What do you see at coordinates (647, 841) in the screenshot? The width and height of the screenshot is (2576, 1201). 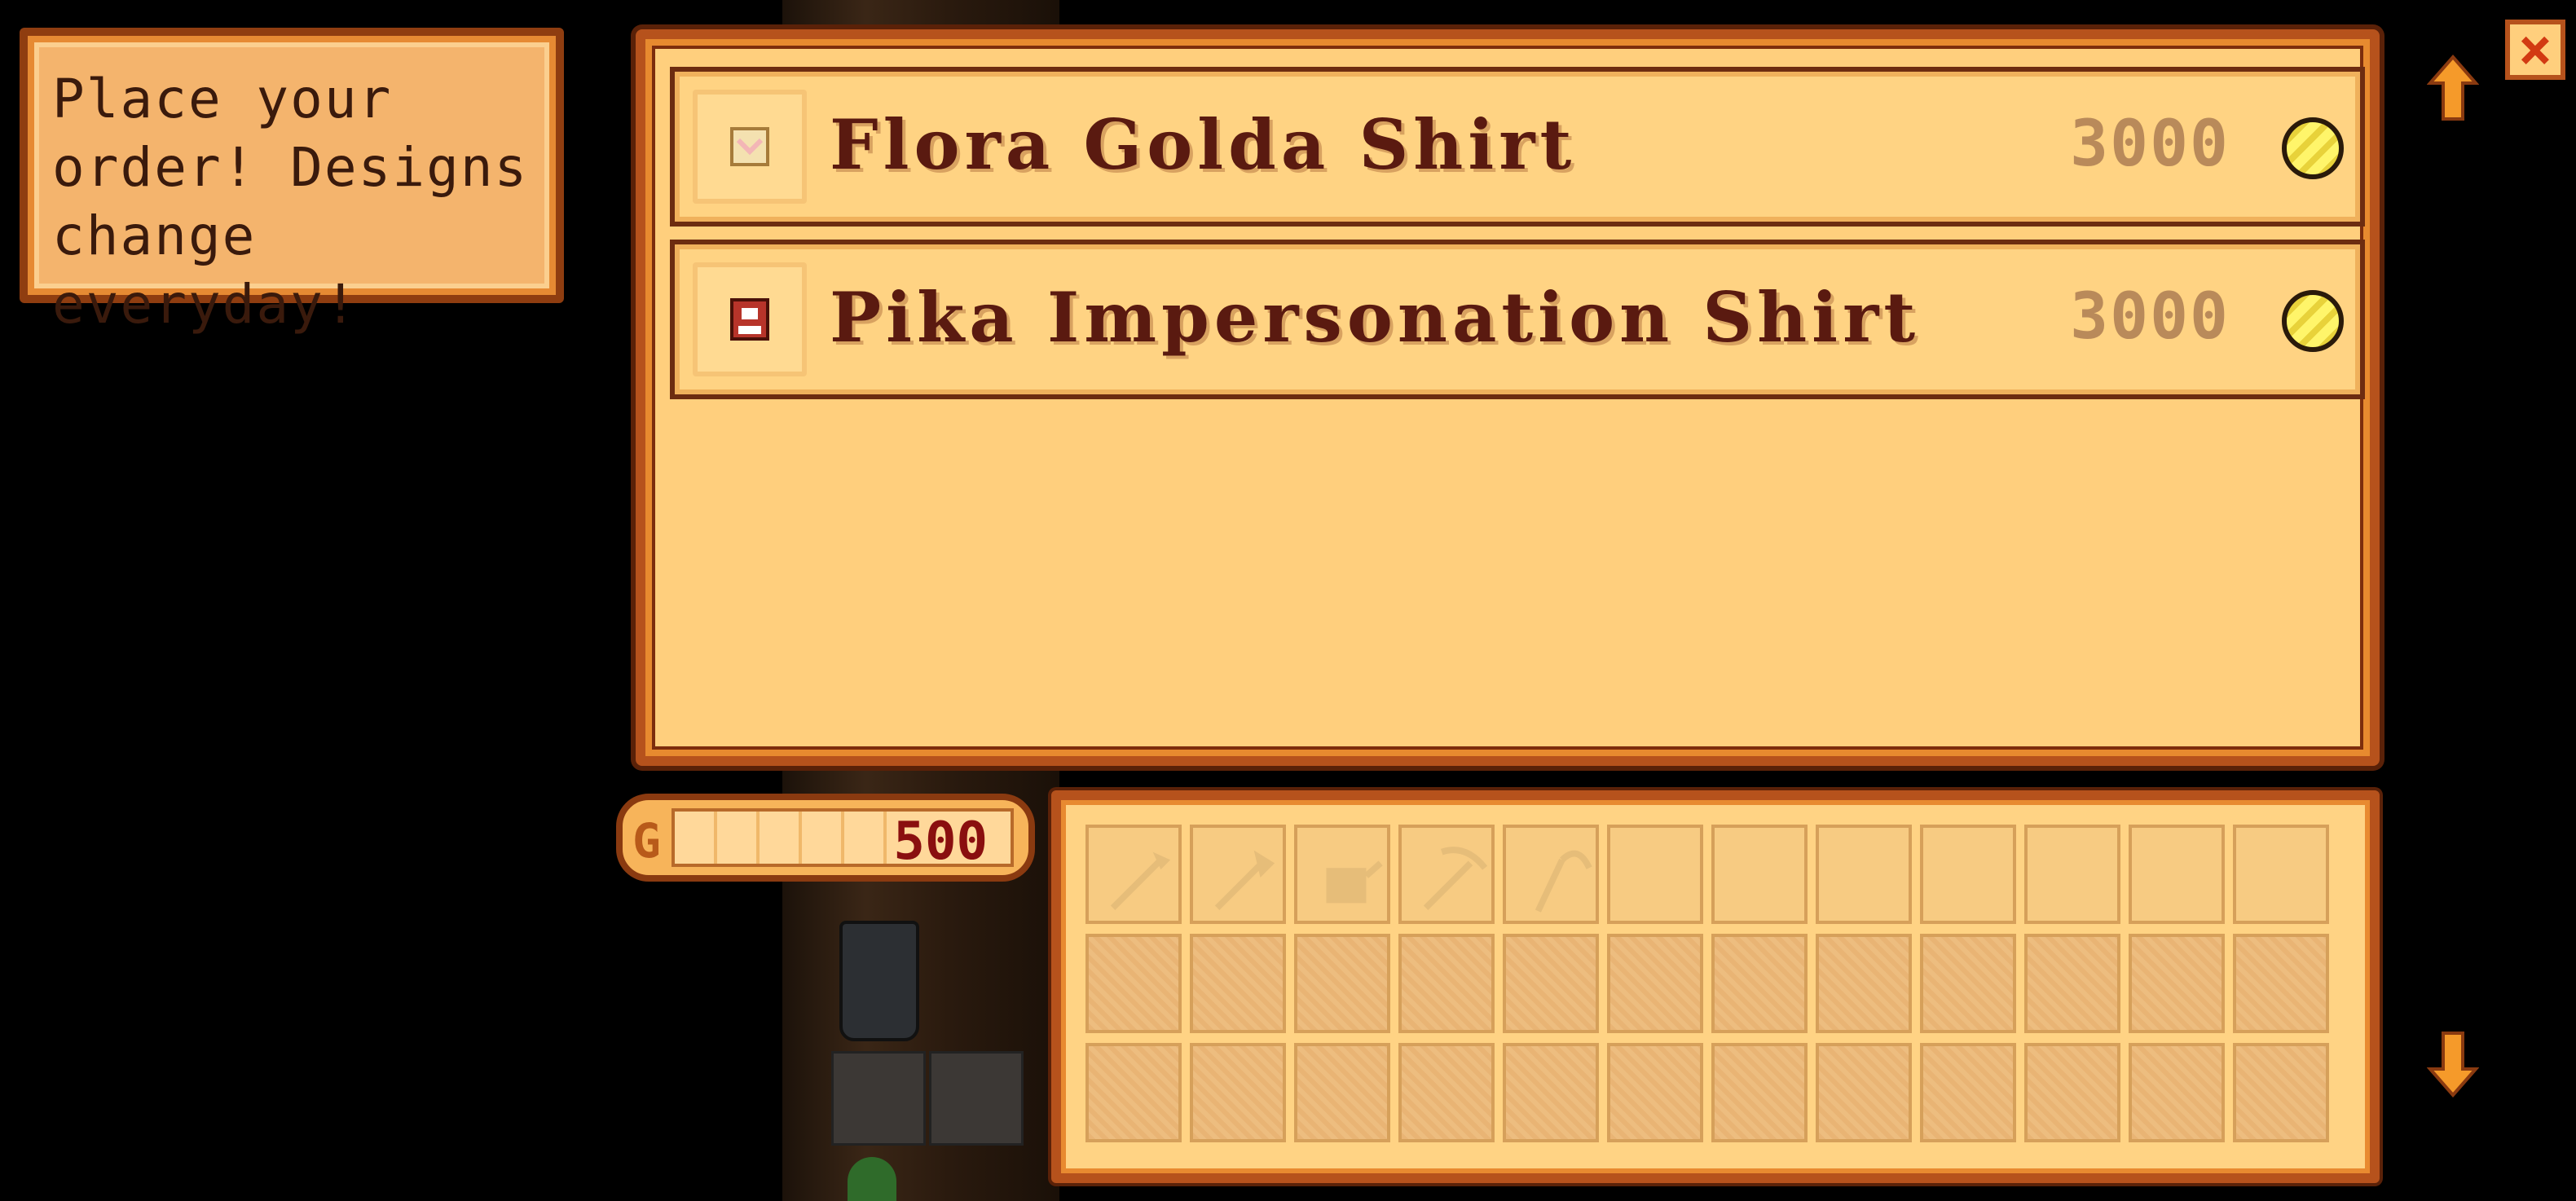 I see `gold-label: G` at bounding box center [647, 841].